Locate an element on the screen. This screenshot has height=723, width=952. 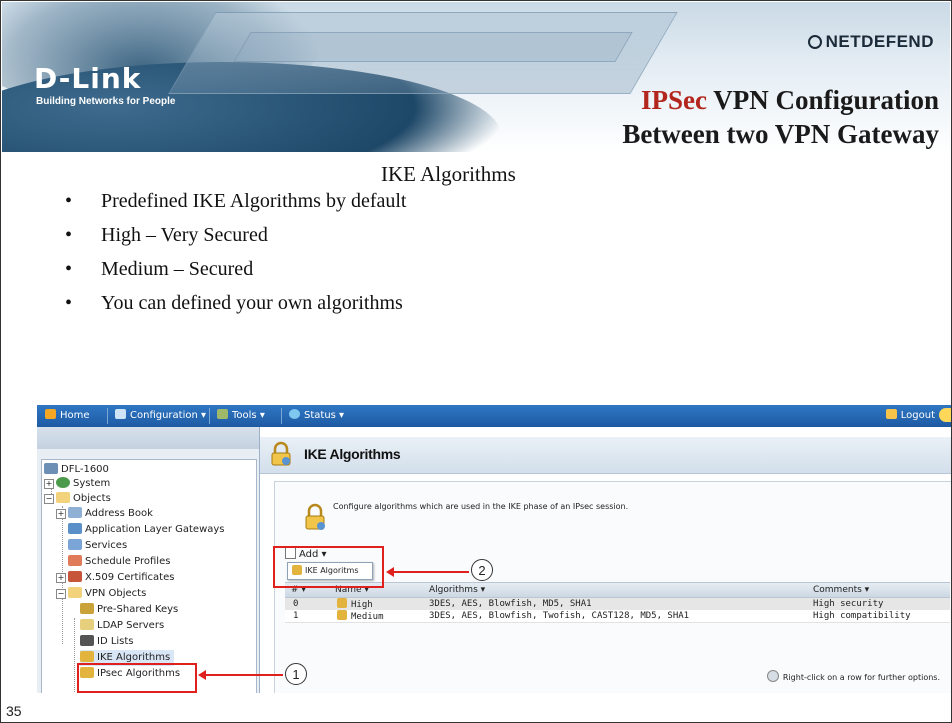
certificate-icon is located at coordinates (75, 576).